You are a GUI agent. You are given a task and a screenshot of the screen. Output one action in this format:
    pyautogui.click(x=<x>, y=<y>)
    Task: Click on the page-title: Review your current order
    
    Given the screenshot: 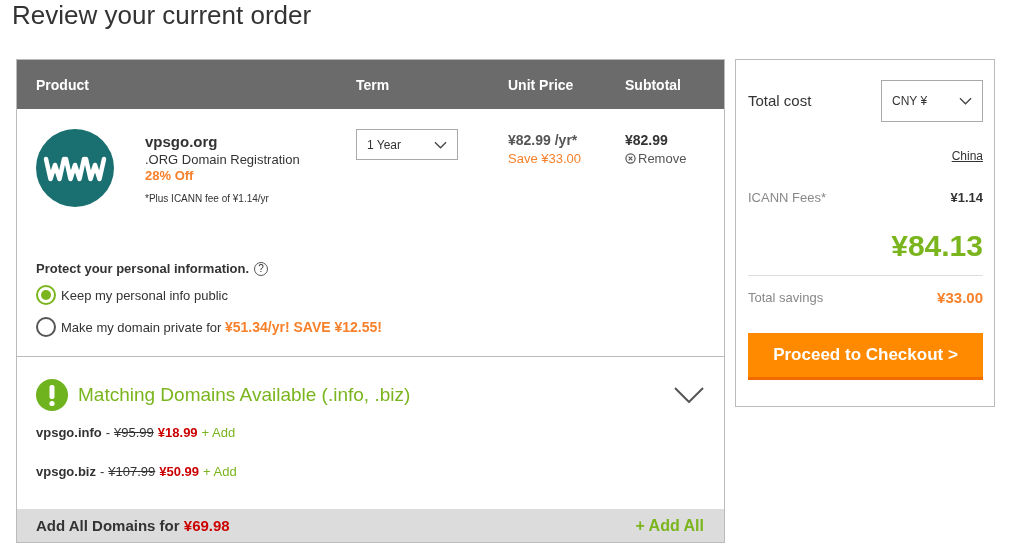 What is the action you would take?
    pyautogui.click(x=162, y=16)
    